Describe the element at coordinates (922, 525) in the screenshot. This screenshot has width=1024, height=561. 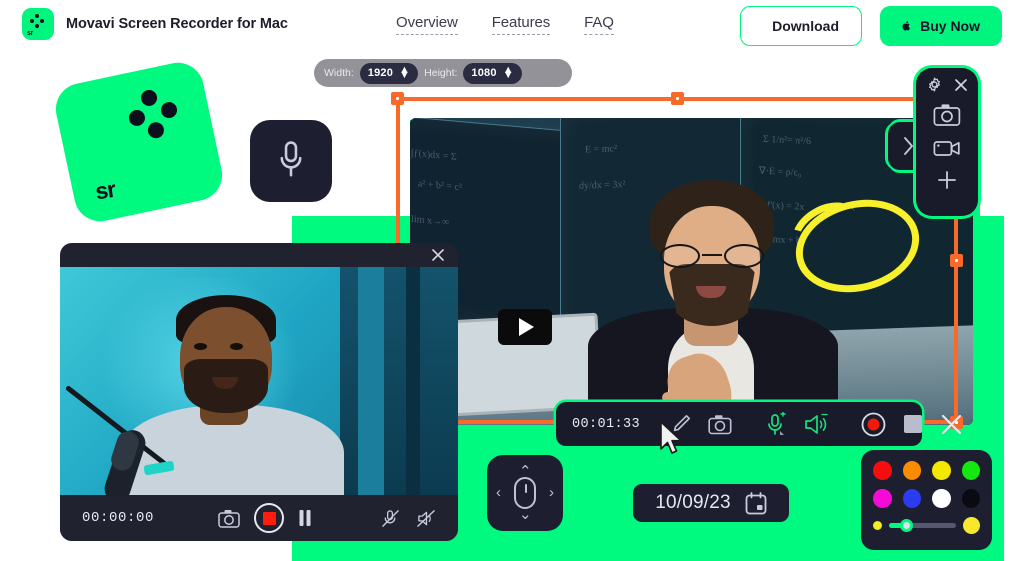
I see `slider-track` at that location.